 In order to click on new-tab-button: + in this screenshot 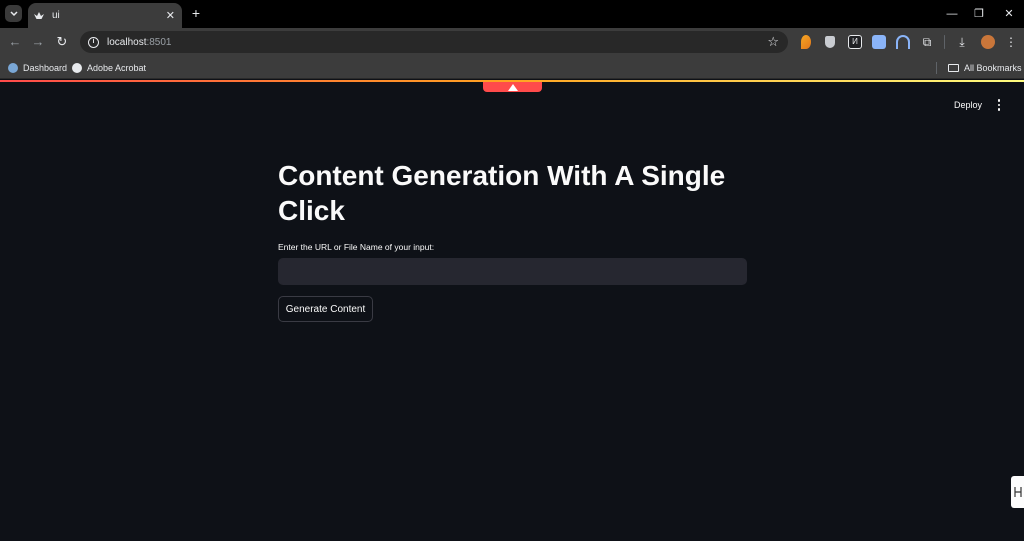, I will do `click(196, 14)`.